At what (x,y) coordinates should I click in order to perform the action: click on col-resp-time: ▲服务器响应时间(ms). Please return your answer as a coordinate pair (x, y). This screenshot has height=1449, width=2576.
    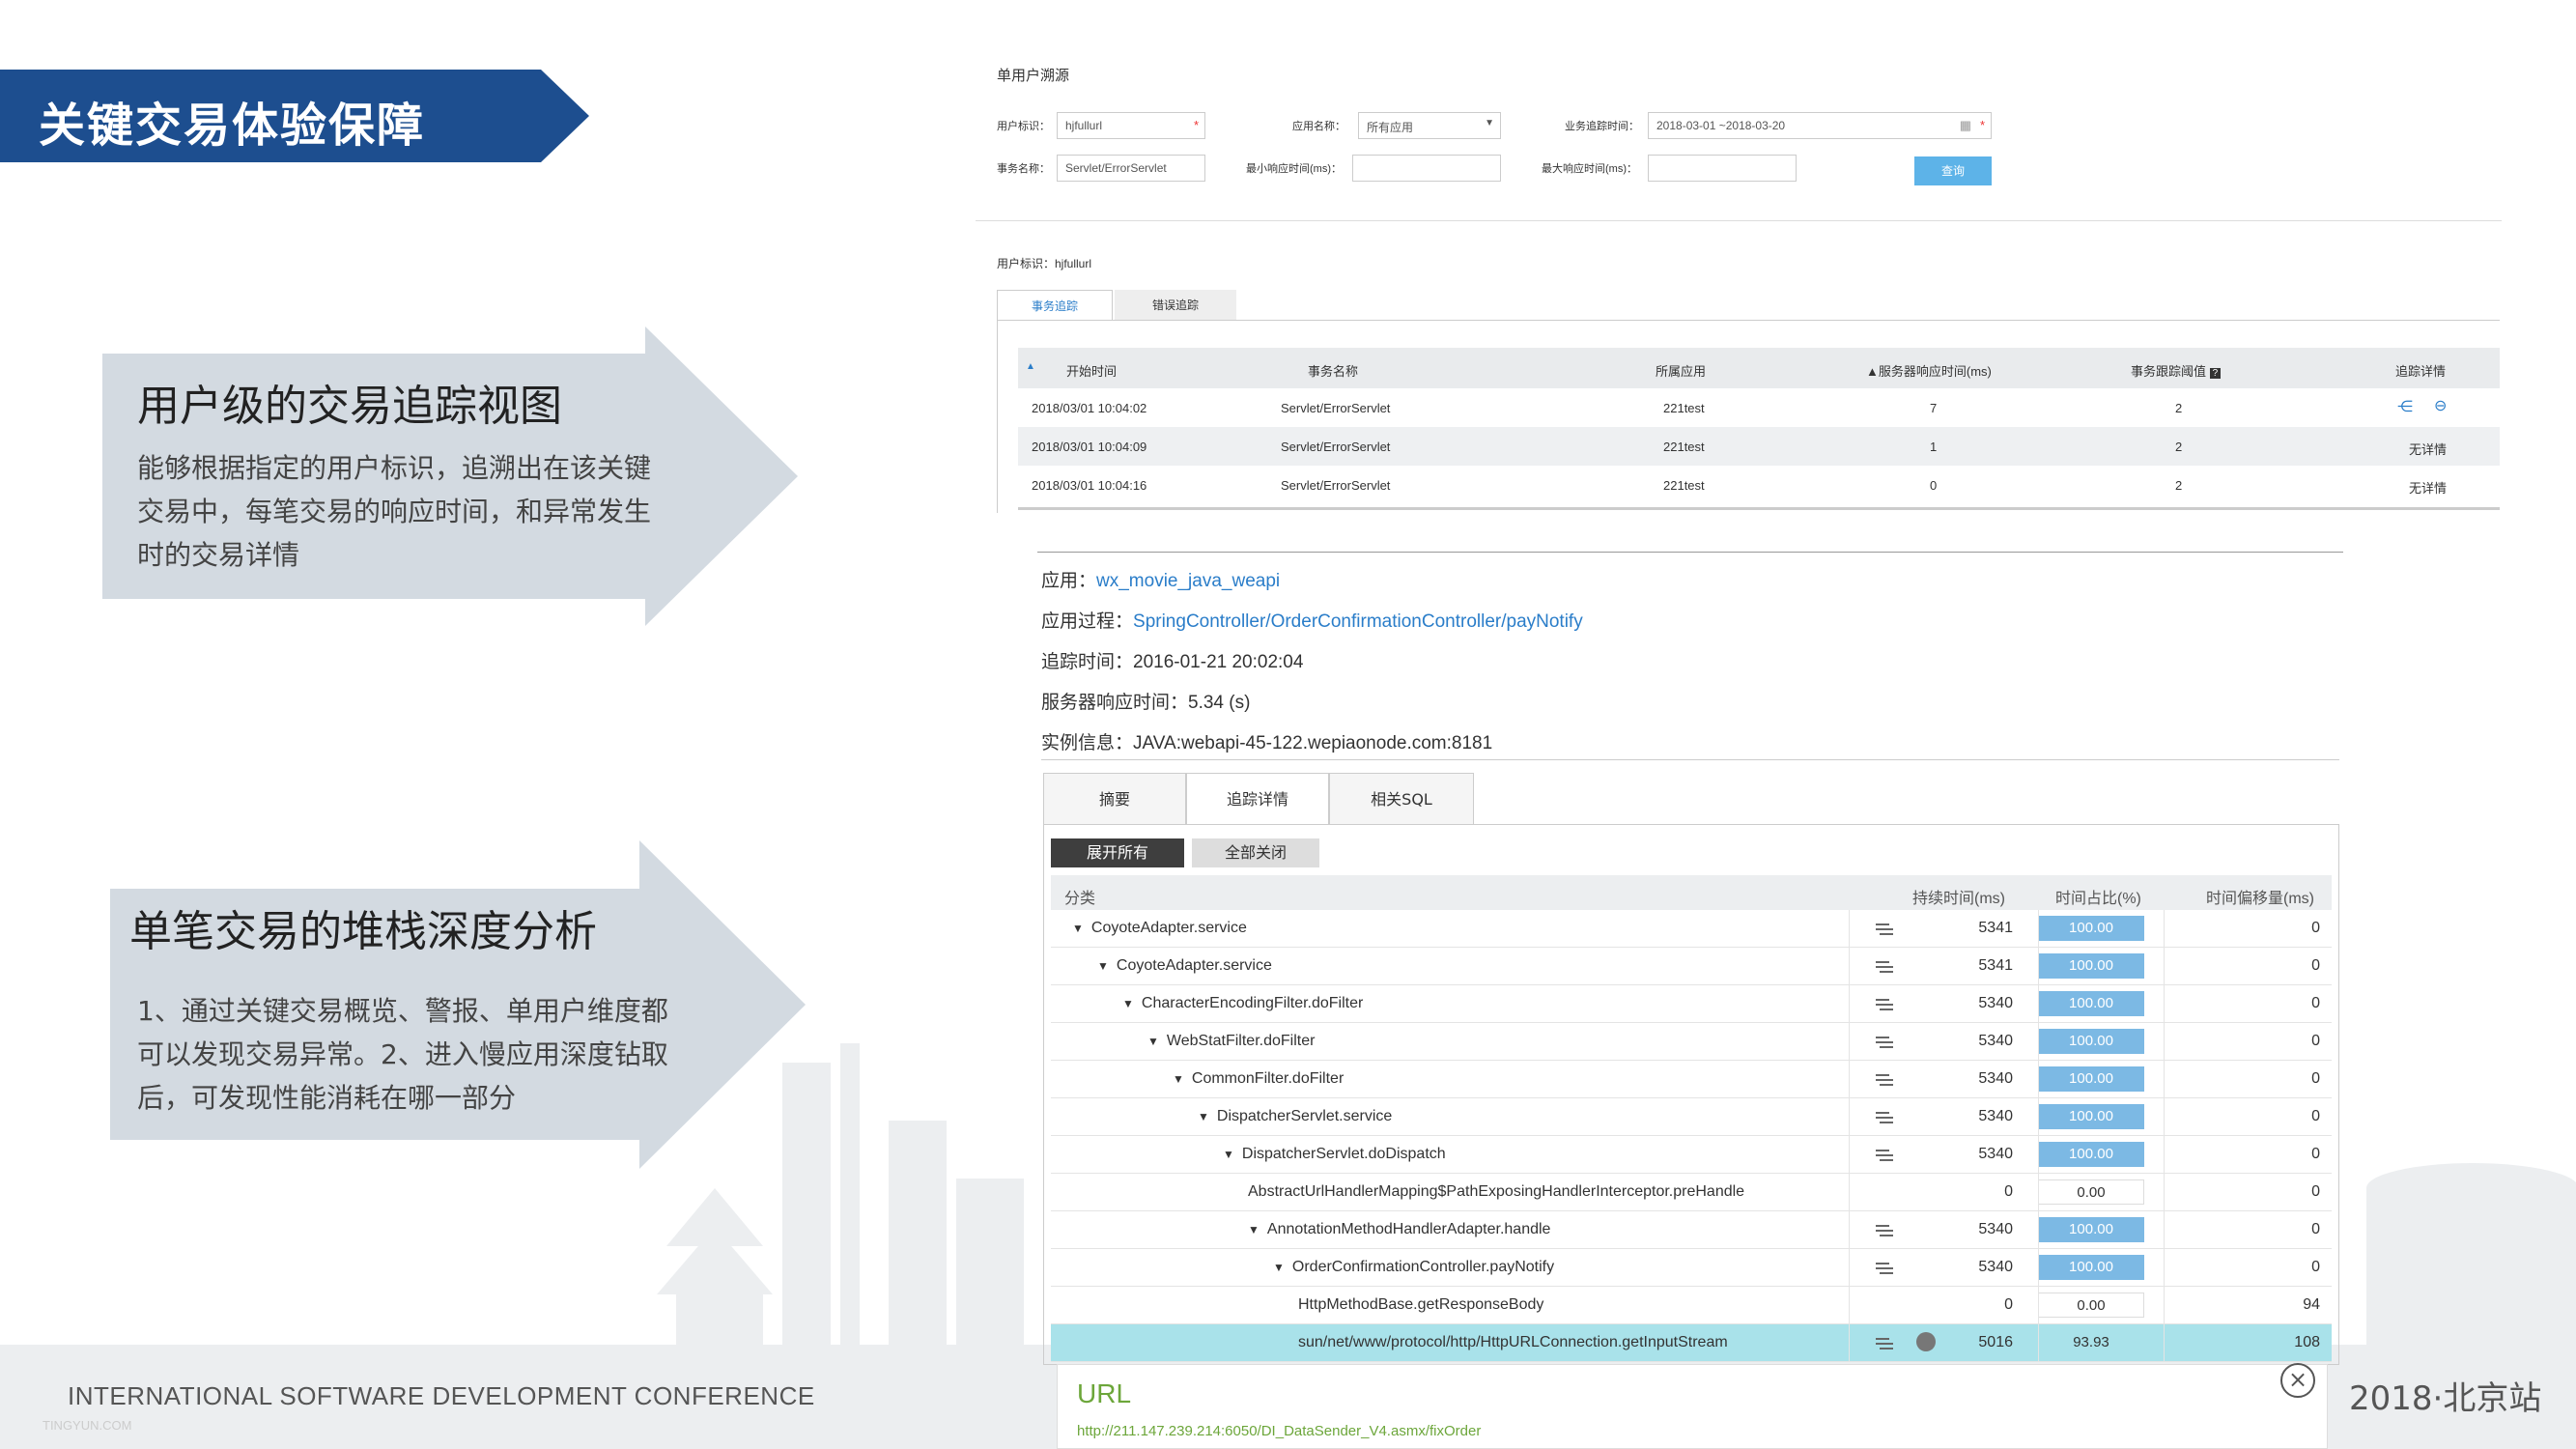
    Looking at the image, I should click on (1929, 370).